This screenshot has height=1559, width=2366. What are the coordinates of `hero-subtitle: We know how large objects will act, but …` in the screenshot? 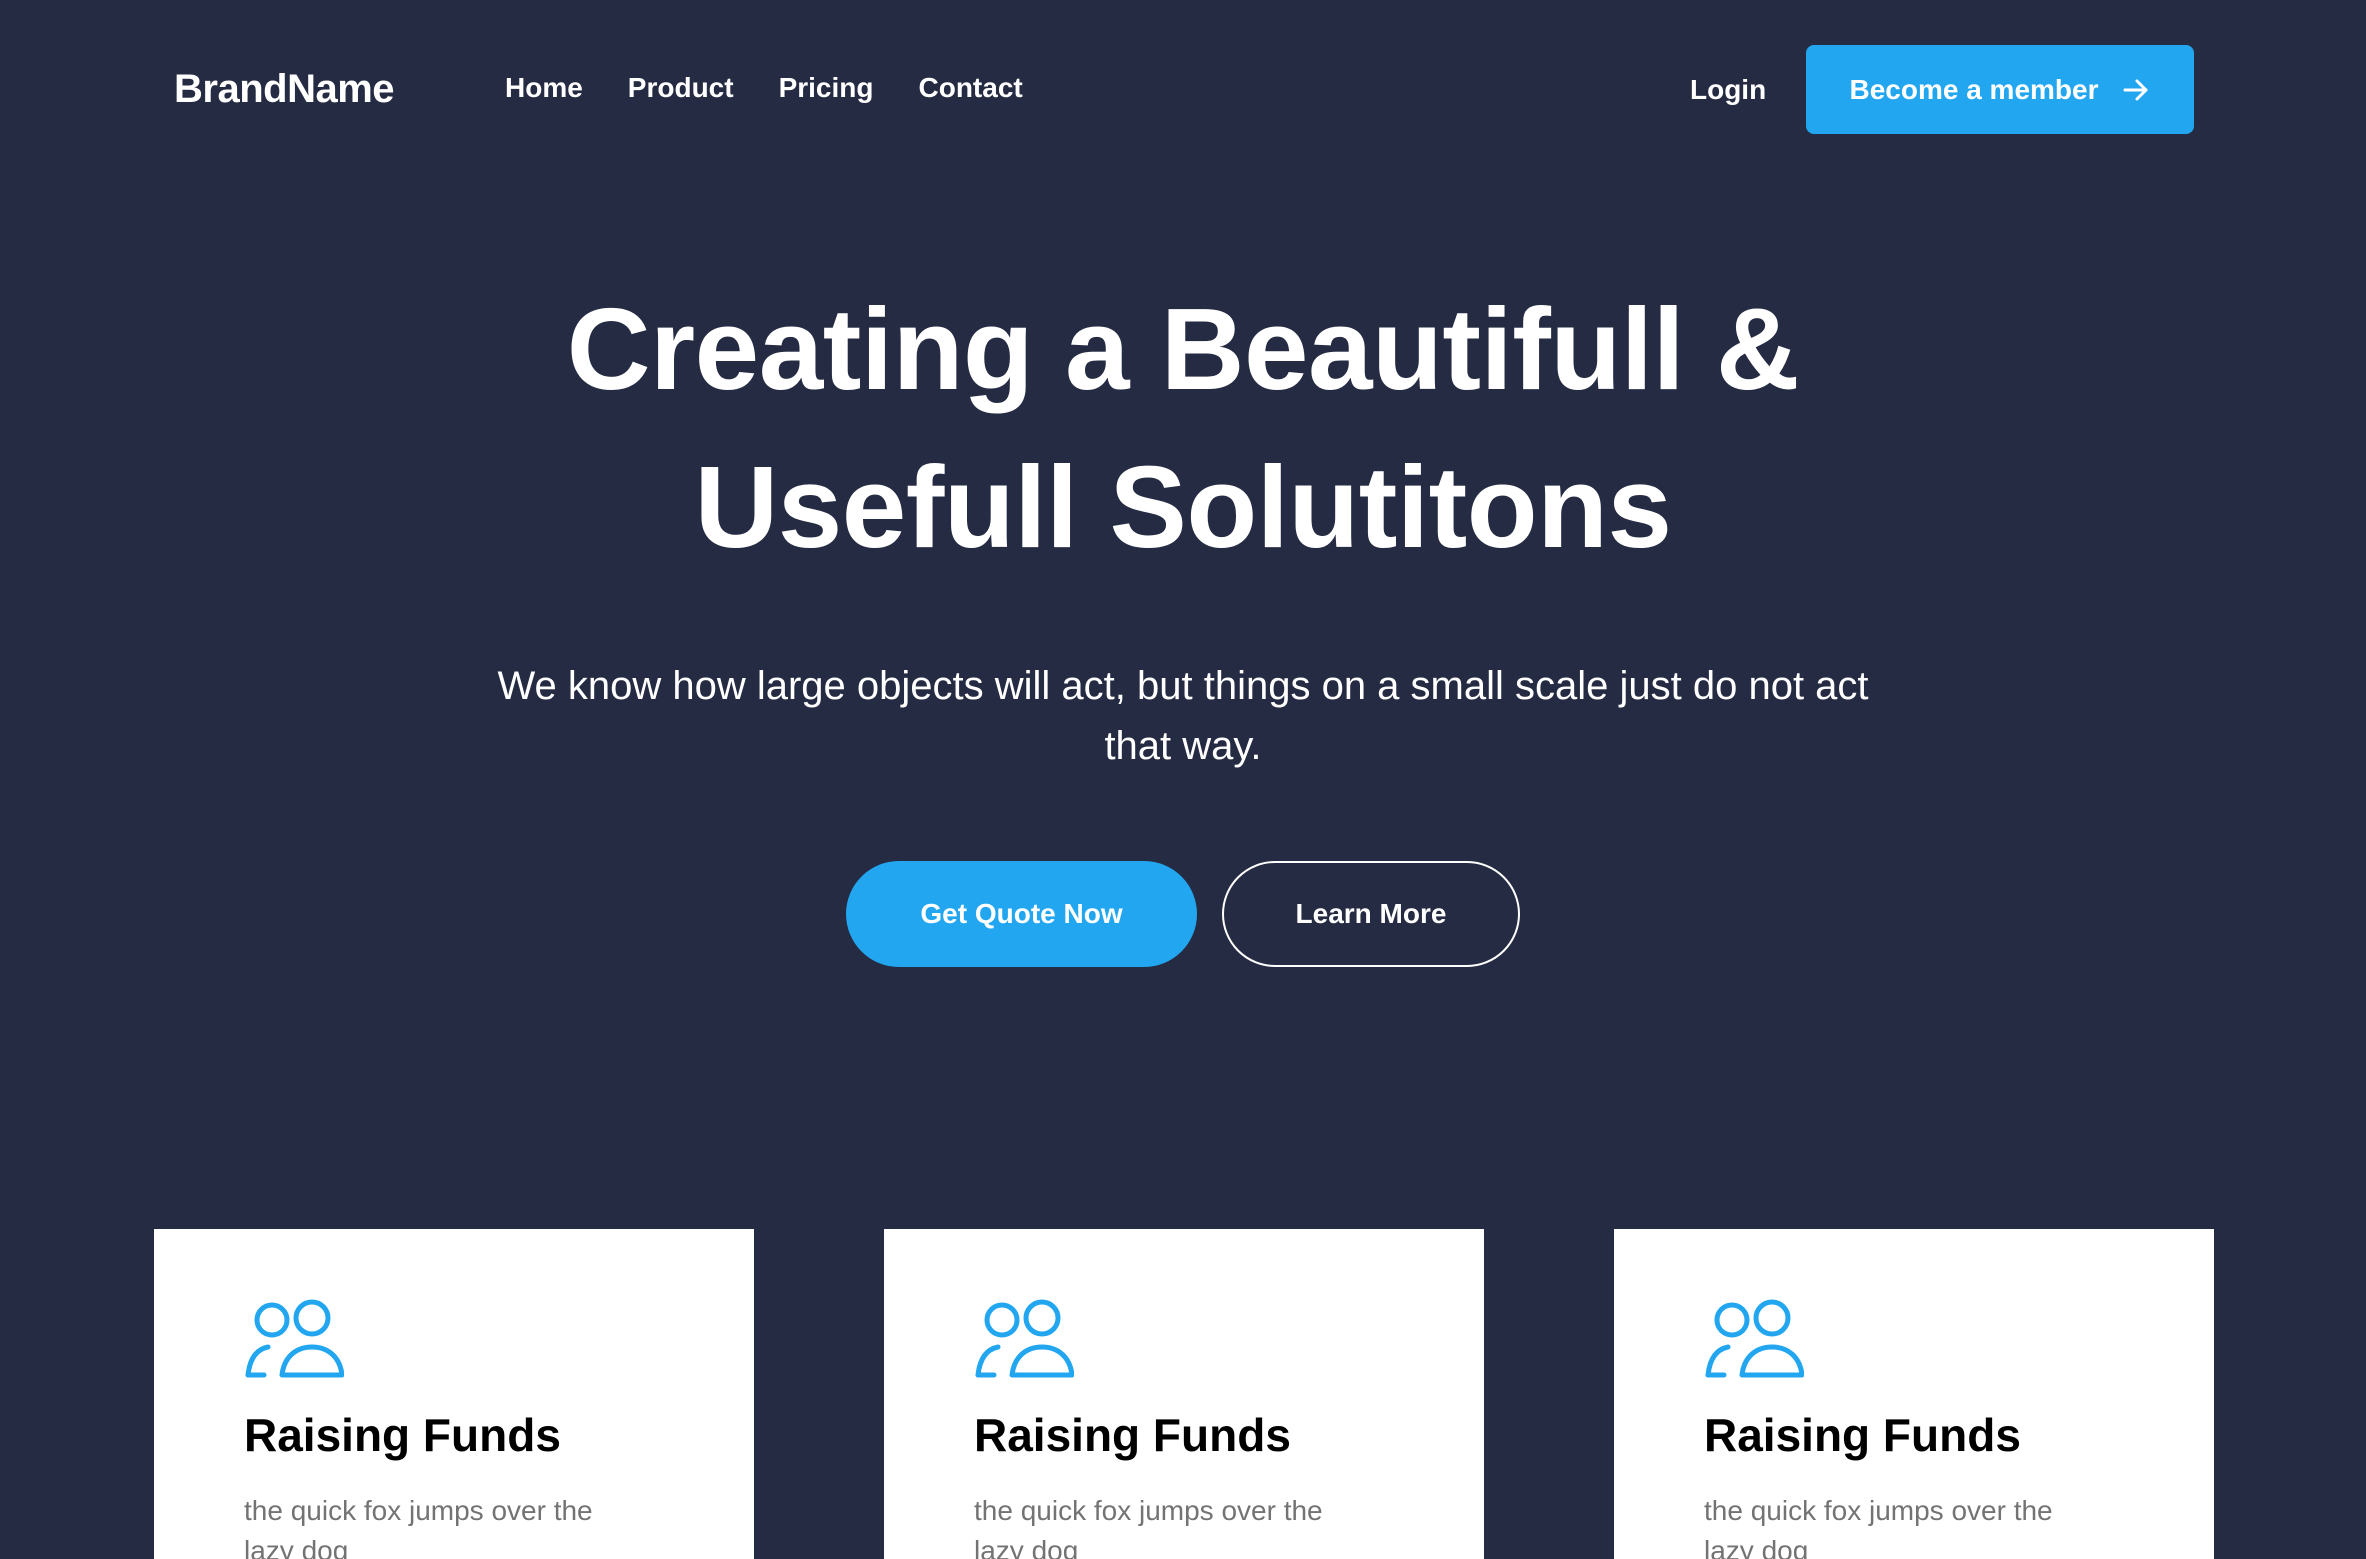 It's located at (1183, 716).